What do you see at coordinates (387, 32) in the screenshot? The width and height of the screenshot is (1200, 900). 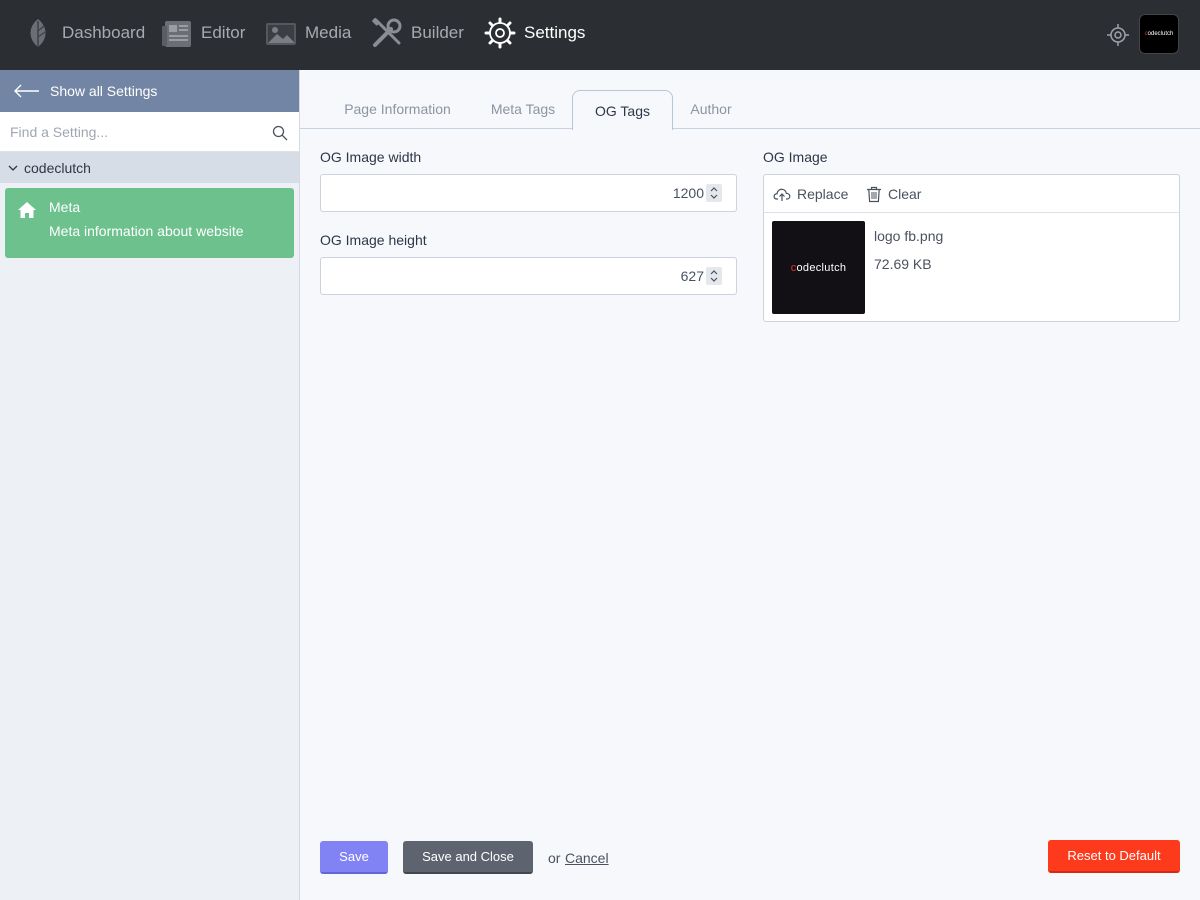 I see `tools-icon` at bounding box center [387, 32].